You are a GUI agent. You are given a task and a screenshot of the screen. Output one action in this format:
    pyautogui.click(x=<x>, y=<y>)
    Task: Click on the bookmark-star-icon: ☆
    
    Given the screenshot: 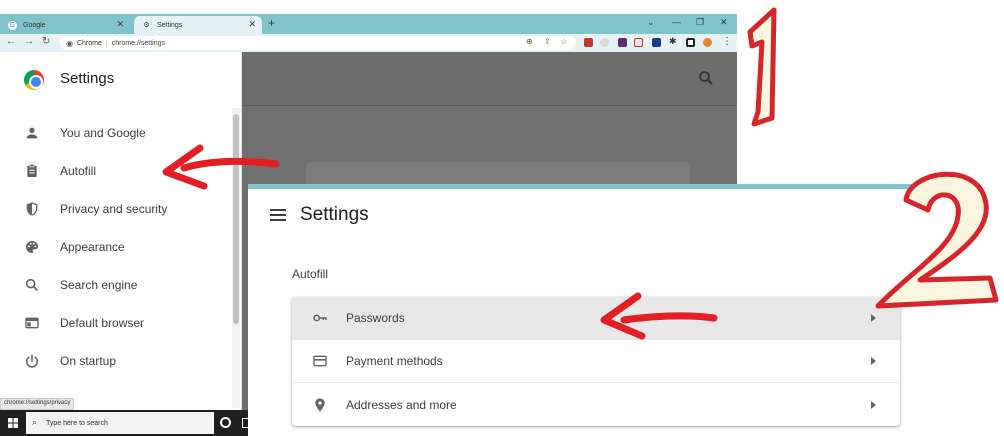 What is the action you would take?
    pyautogui.click(x=563, y=41)
    